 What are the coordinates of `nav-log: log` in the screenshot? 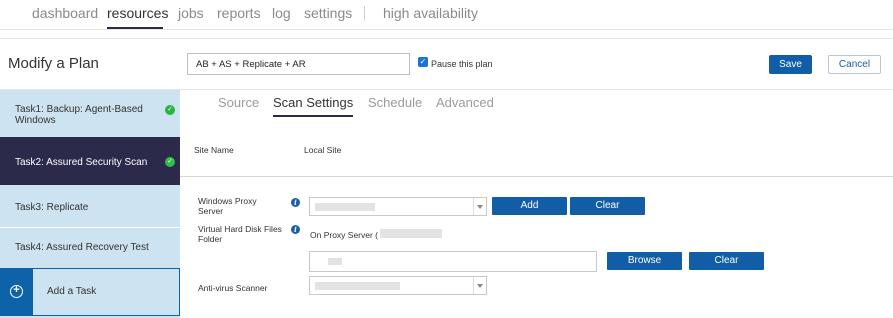 It's located at (281, 13).